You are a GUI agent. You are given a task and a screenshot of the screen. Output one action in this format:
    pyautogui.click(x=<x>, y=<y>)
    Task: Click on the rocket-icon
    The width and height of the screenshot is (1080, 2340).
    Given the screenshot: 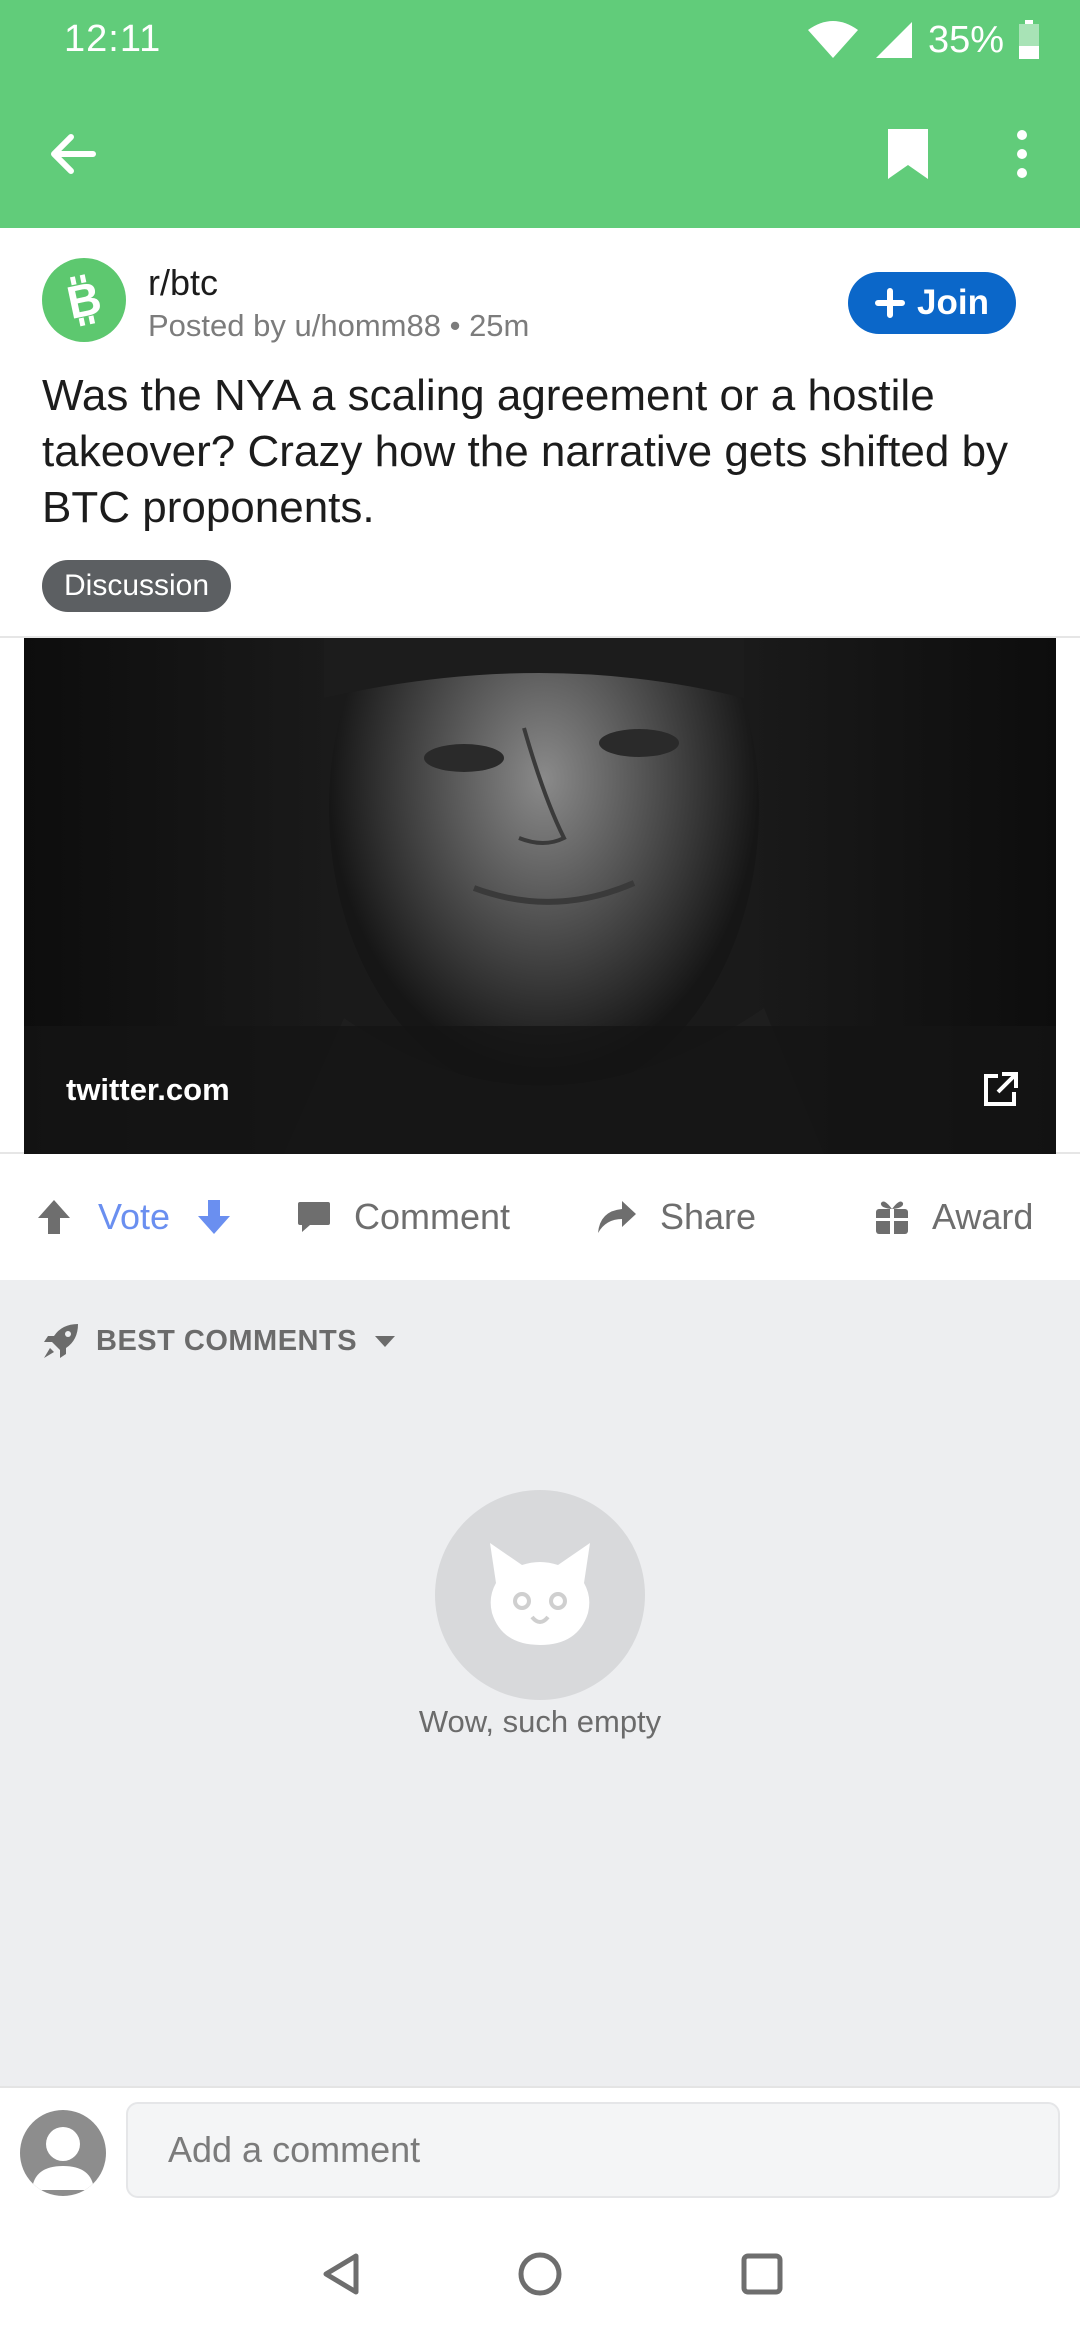 What is the action you would take?
    pyautogui.click(x=61, y=1341)
    